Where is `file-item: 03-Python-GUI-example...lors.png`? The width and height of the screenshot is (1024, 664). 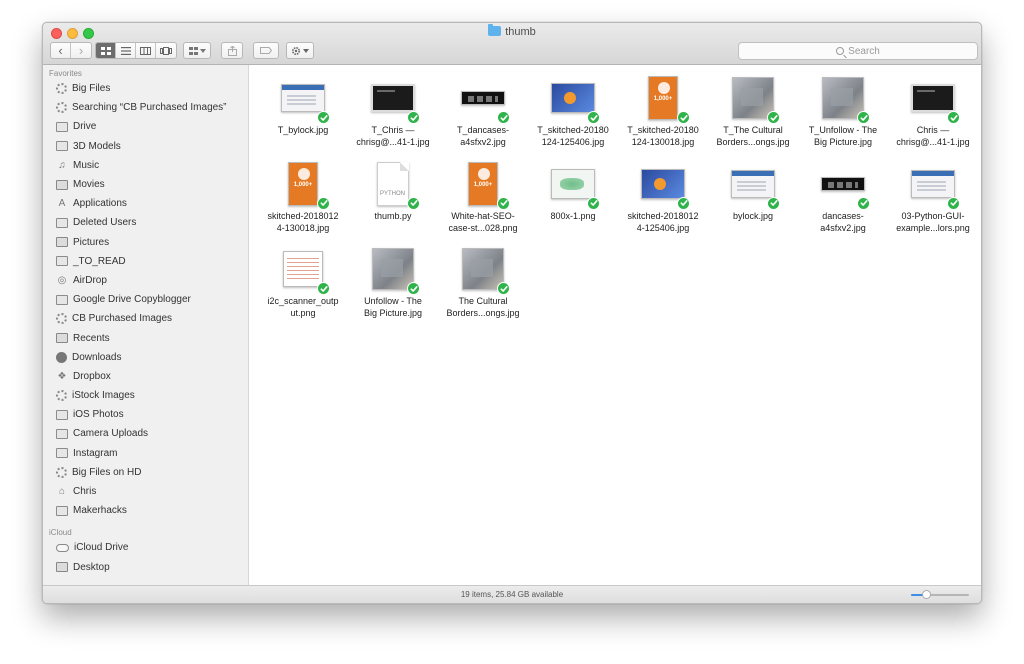 file-item: 03-Python-GUI-example...lors.png is located at coordinates (933, 197).